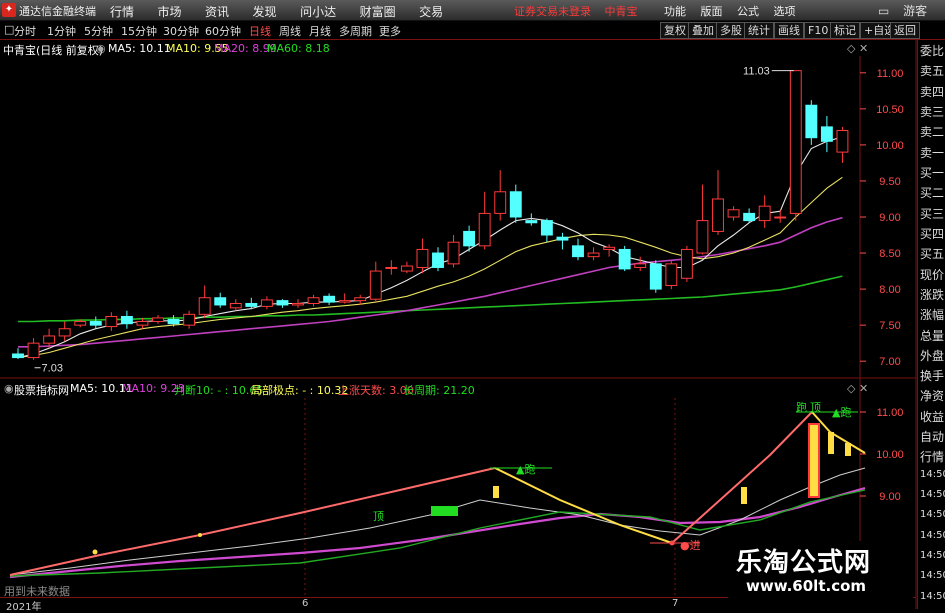 The width and height of the screenshot is (945, 613). I want to click on multi-stock-button: 多股, so click(731, 30).